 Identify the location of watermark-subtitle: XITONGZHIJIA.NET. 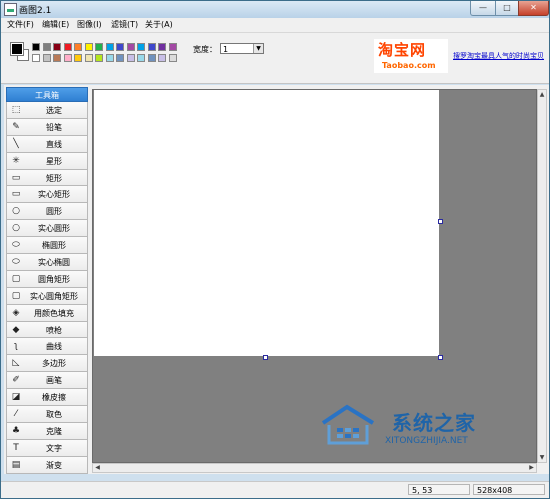
(426, 441).